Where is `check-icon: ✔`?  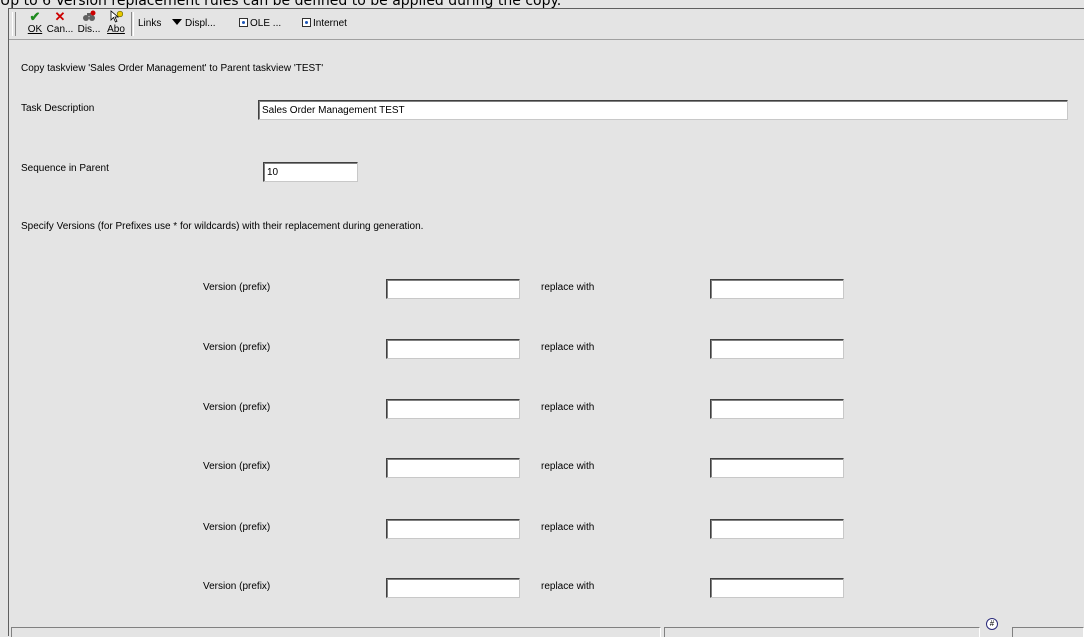
check-icon: ✔ is located at coordinates (35, 16).